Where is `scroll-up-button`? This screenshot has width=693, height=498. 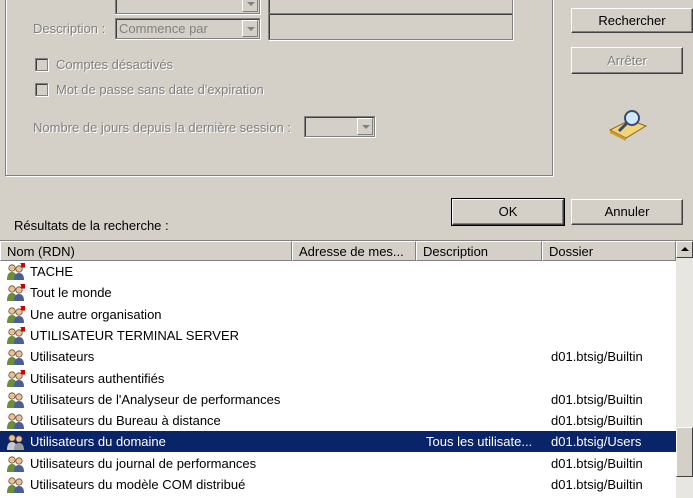
scroll-up-button is located at coordinates (684, 249).